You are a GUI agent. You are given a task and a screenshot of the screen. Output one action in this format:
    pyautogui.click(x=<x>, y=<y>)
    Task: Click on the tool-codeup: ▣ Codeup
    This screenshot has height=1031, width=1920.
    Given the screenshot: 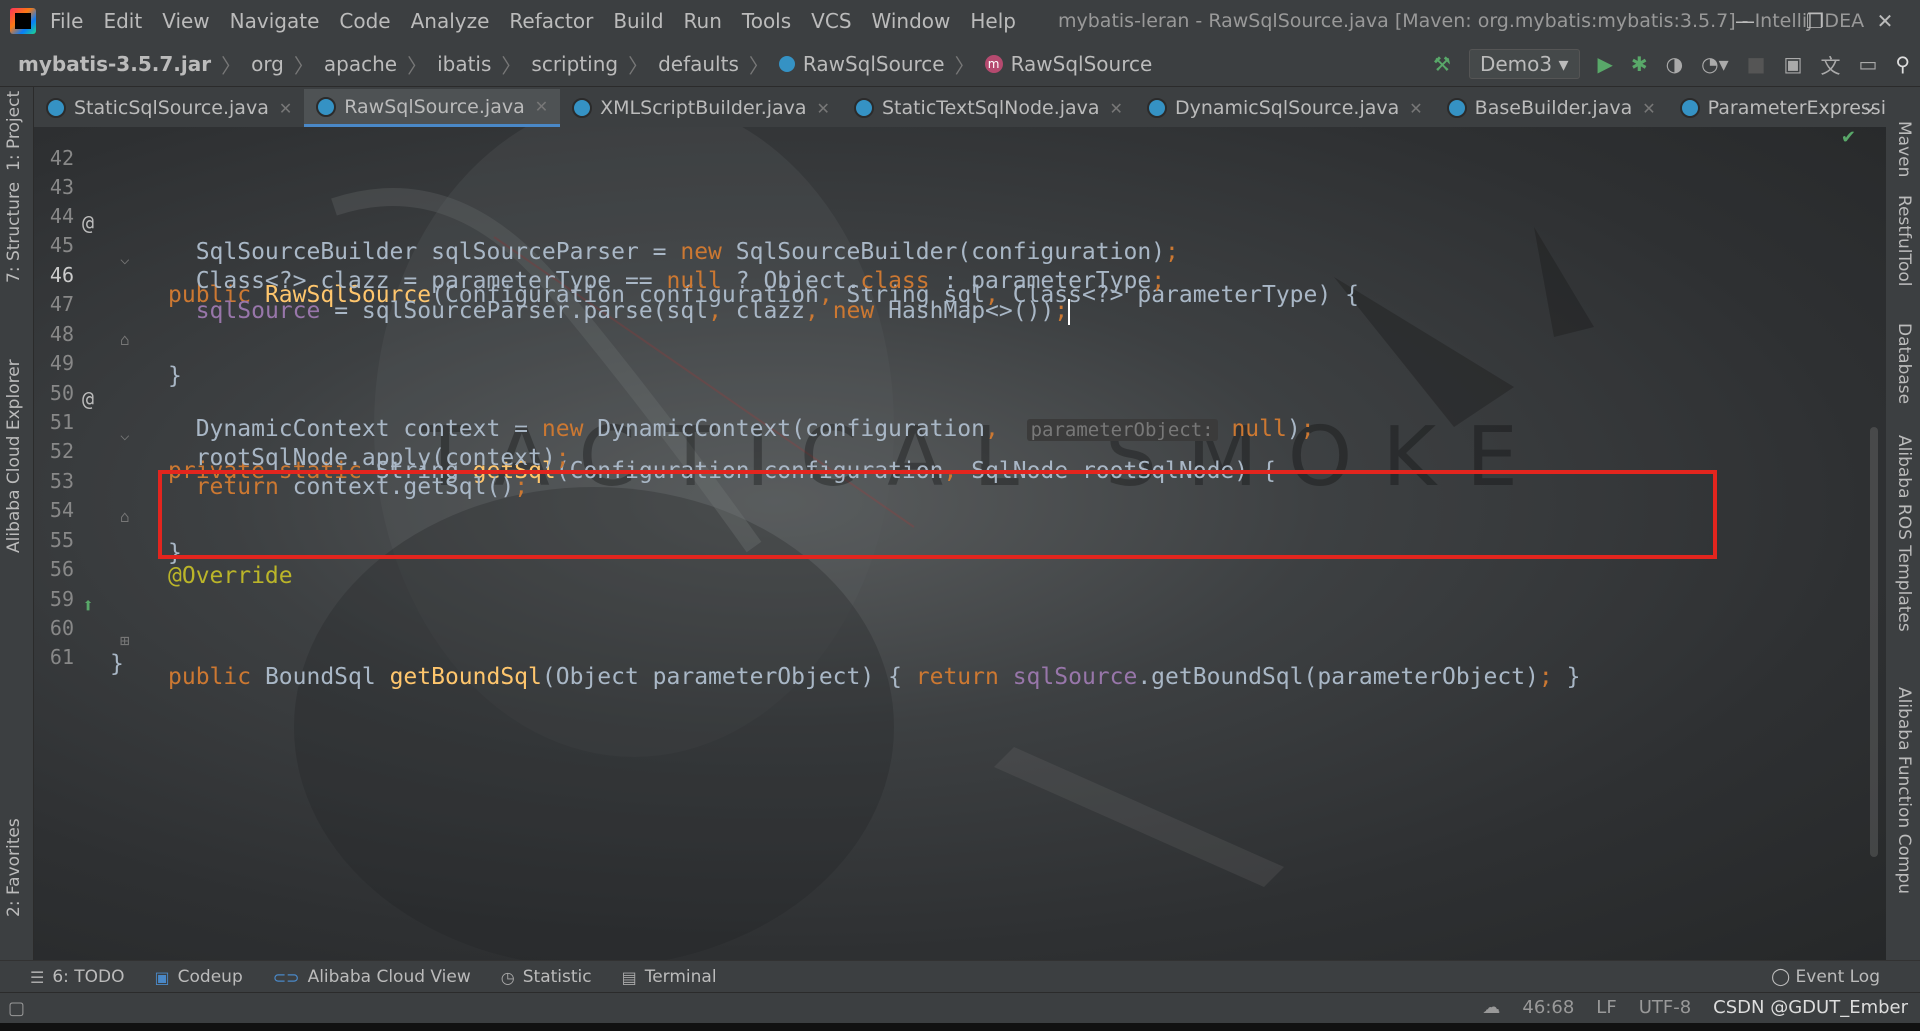 What is the action you would take?
    pyautogui.click(x=199, y=977)
    